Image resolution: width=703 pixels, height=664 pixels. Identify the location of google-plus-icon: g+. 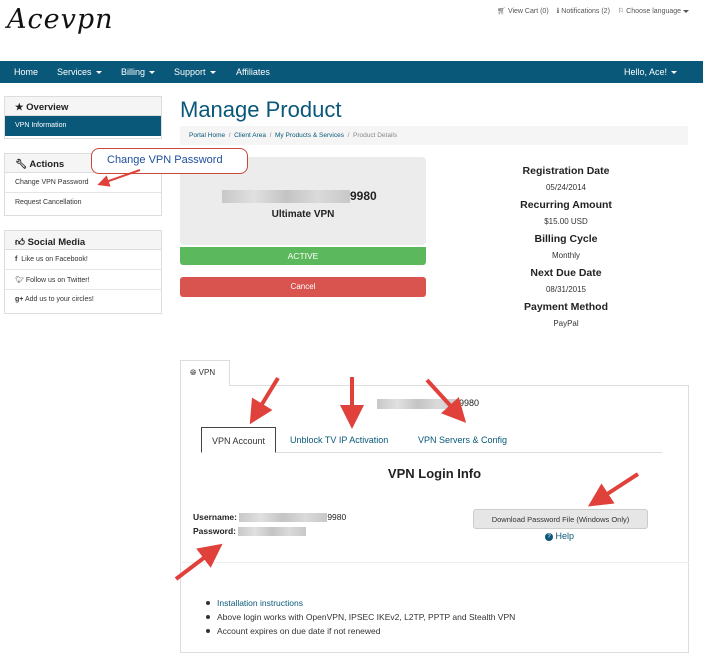
(19, 299).